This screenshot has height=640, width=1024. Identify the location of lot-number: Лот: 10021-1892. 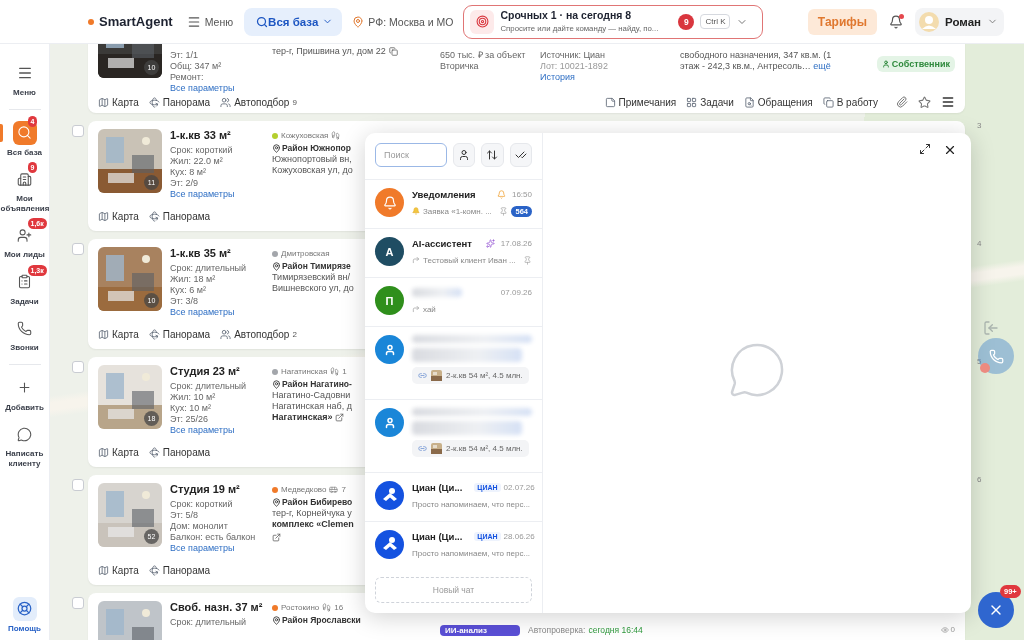
(574, 66).